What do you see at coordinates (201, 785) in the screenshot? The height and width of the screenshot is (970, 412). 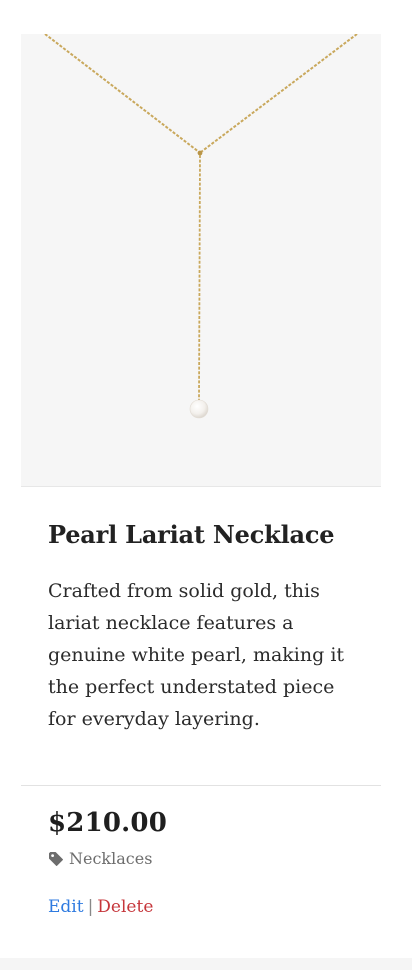 I see `card-divider` at bounding box center [201, 785].